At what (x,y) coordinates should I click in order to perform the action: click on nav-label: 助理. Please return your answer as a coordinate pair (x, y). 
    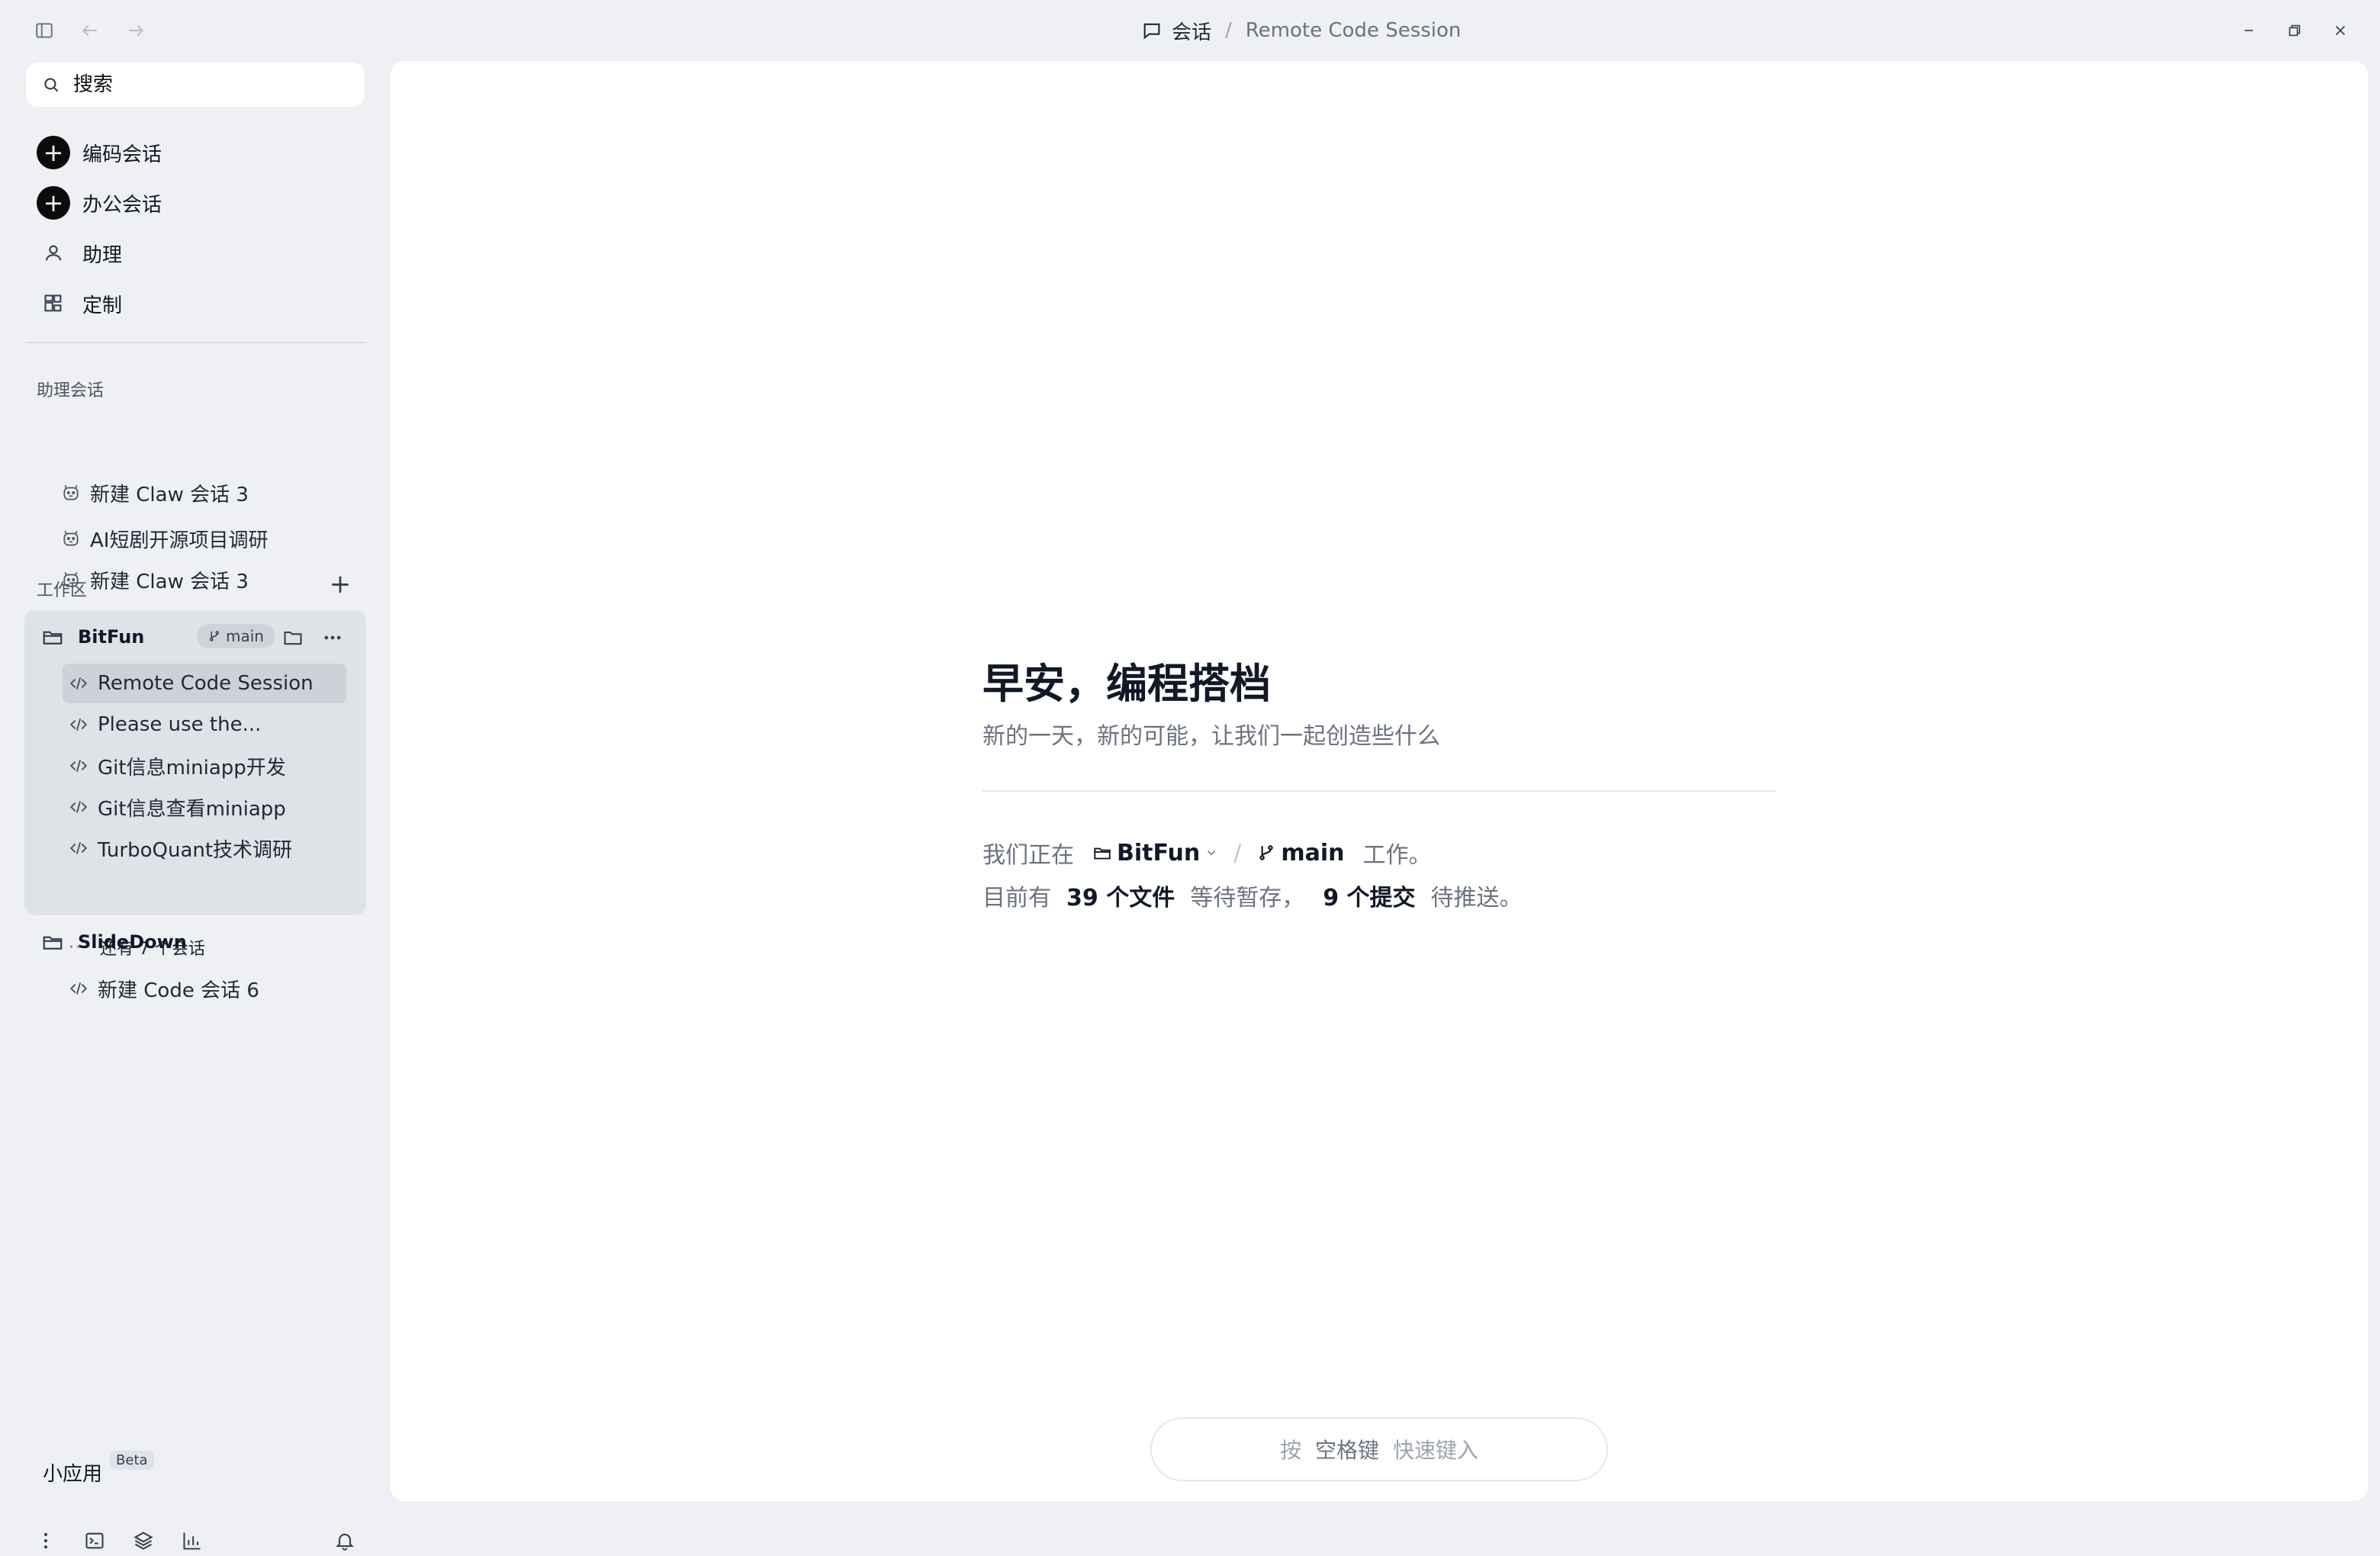
    Looking at the image, I should click on (102, 255).